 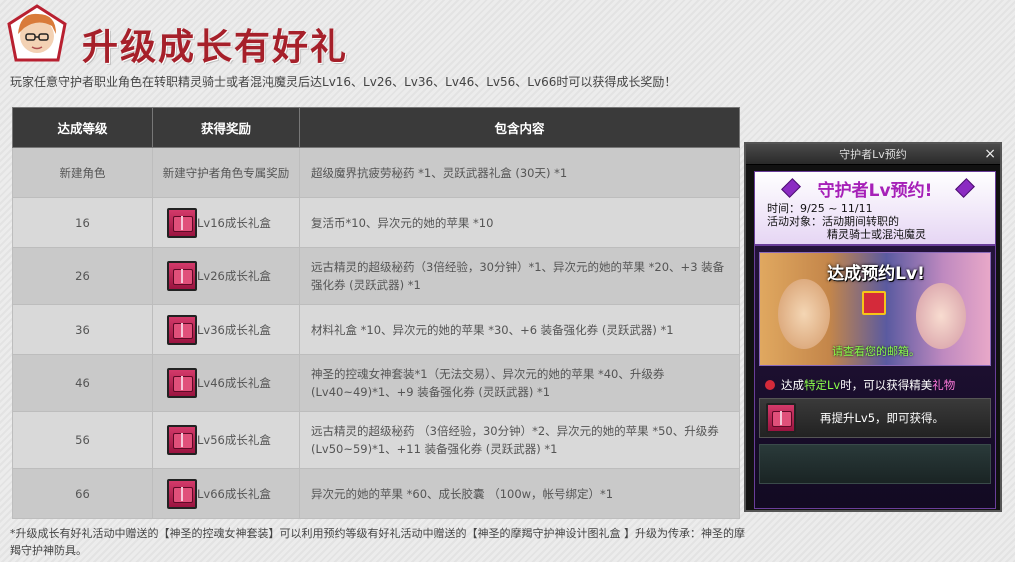 I want to click on row-level: 26, so click(x=82, y=276).